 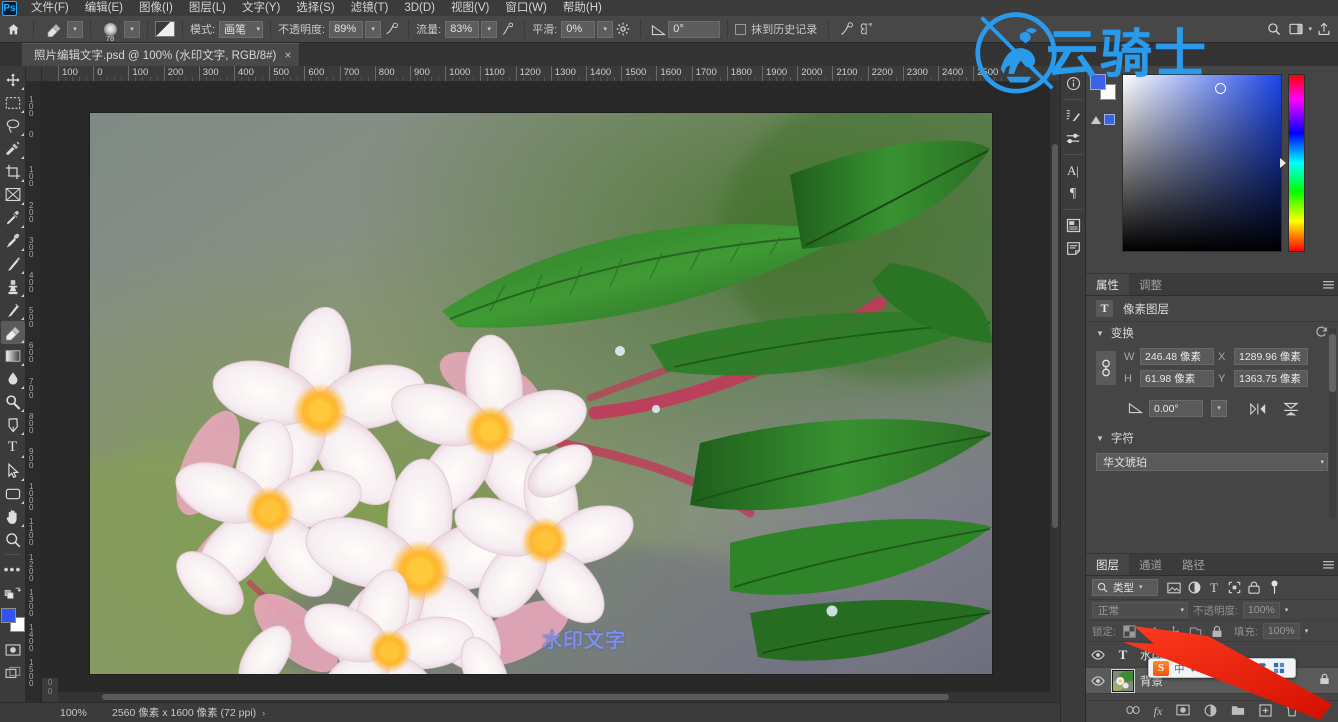 I want to click on lock-artboard-icon, so click(x=1195, y=631).